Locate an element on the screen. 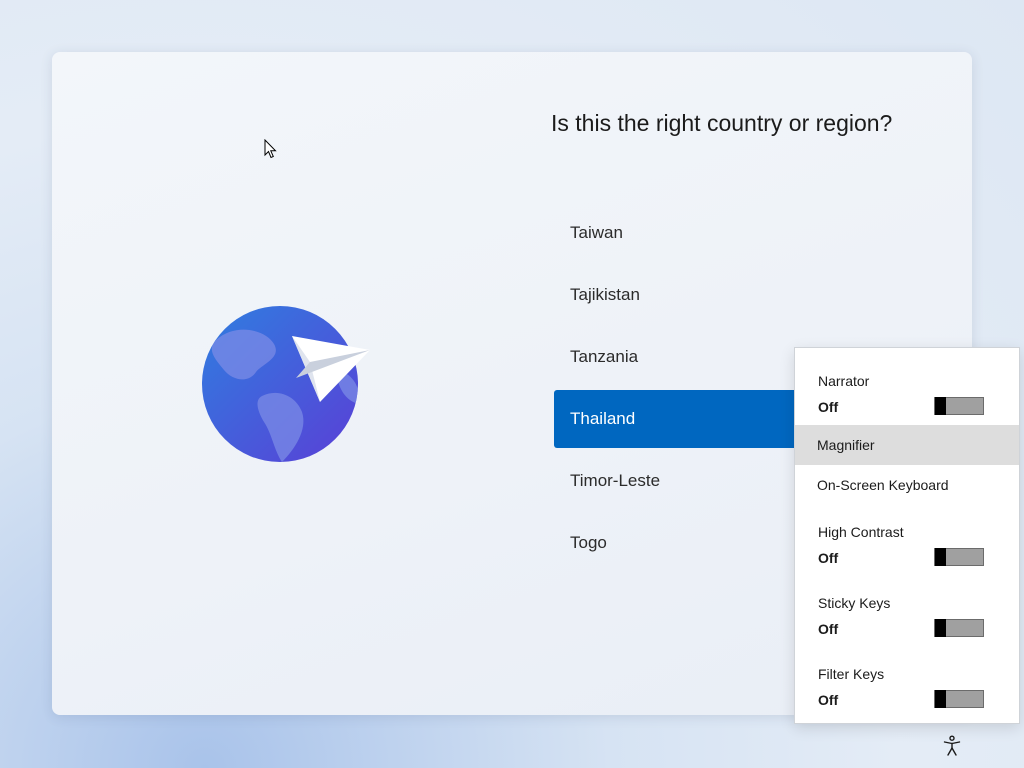 This screenshot has height=768, width=1024. narrator-row: Narrator Off is located at coordinates (907, 387).